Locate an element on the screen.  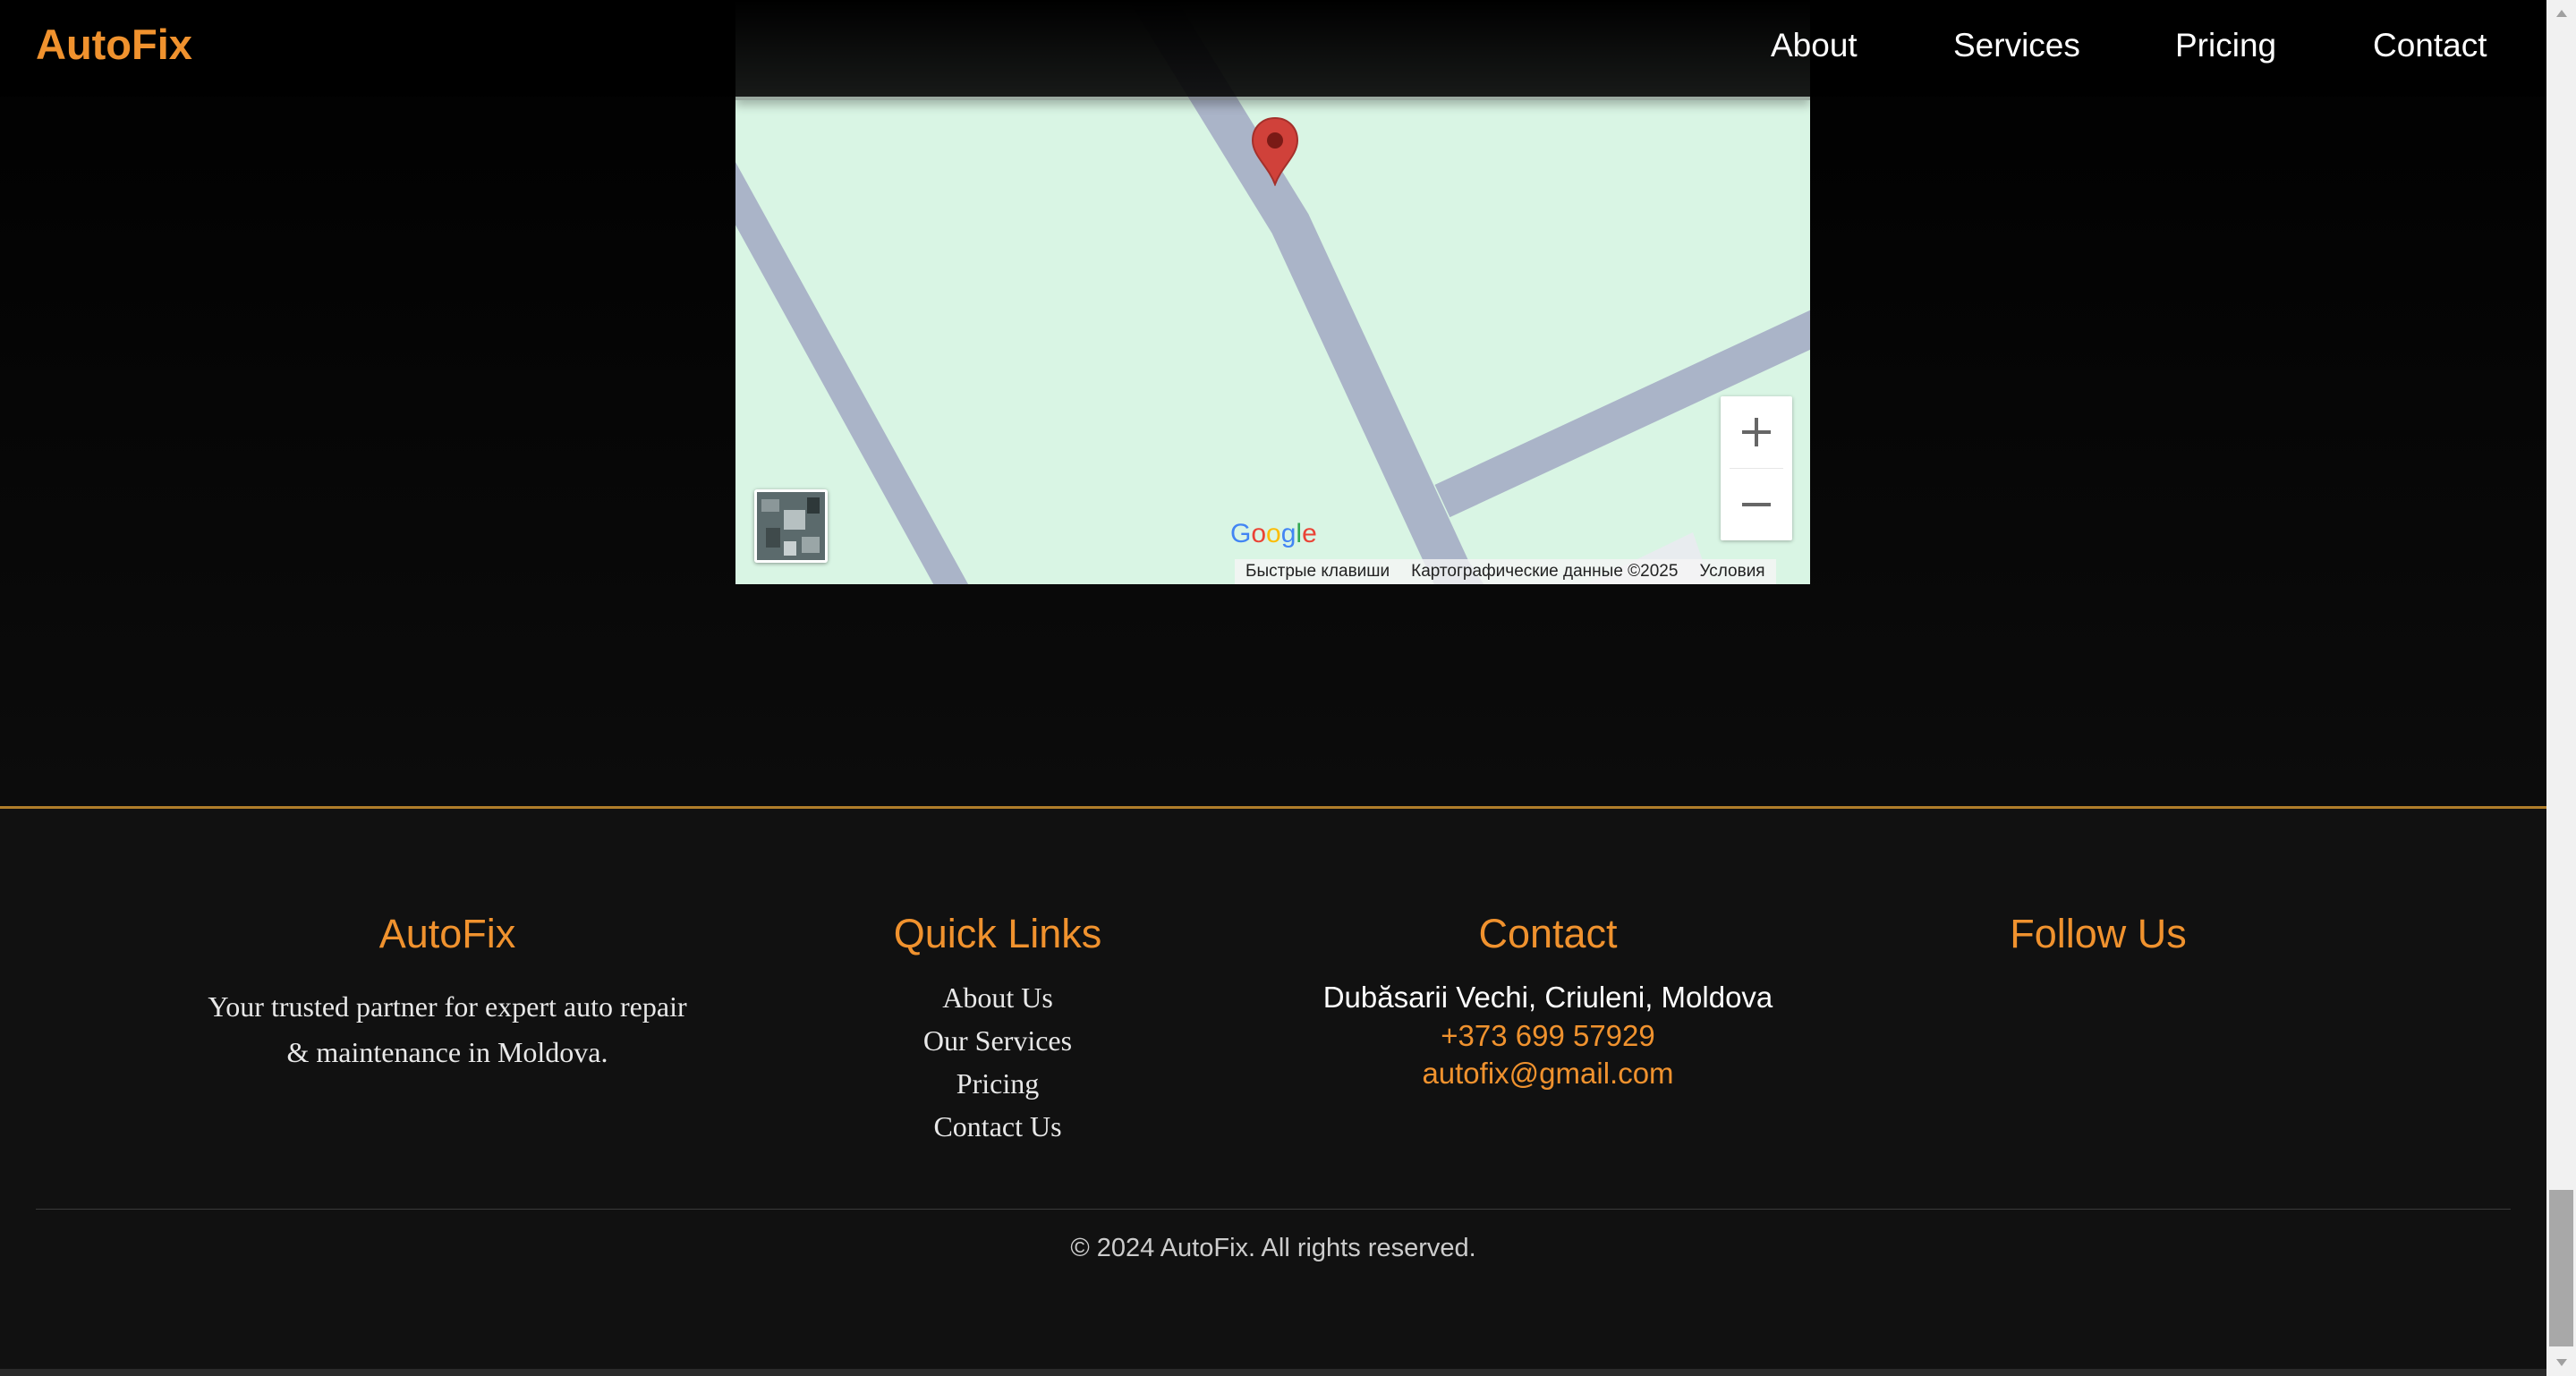
zoom-out-button is located at coordinates (1756, 505).